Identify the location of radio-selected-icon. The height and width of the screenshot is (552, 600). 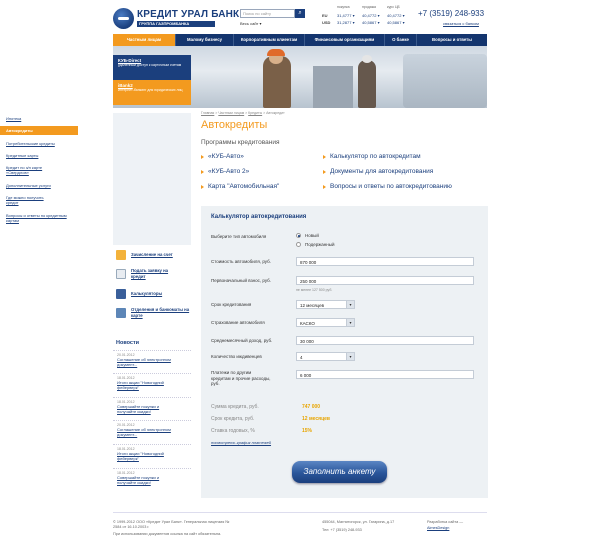
(298, 235).